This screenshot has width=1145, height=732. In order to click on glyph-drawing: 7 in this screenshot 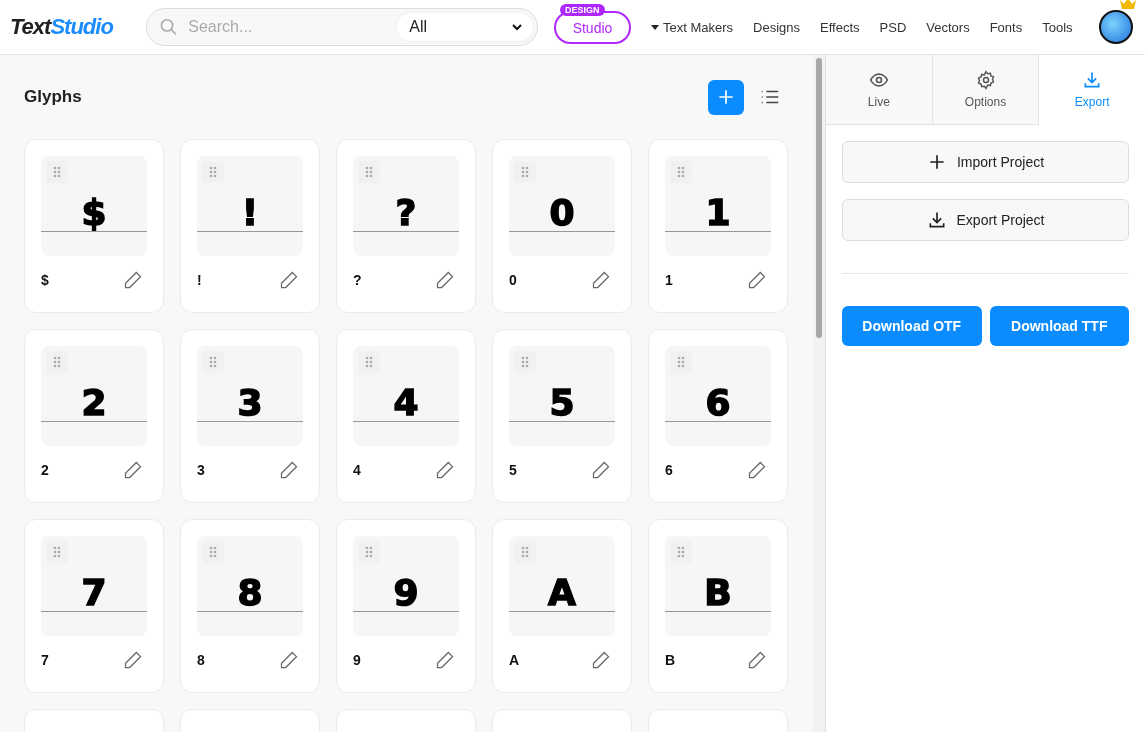, I will do `click(94, 593)`.